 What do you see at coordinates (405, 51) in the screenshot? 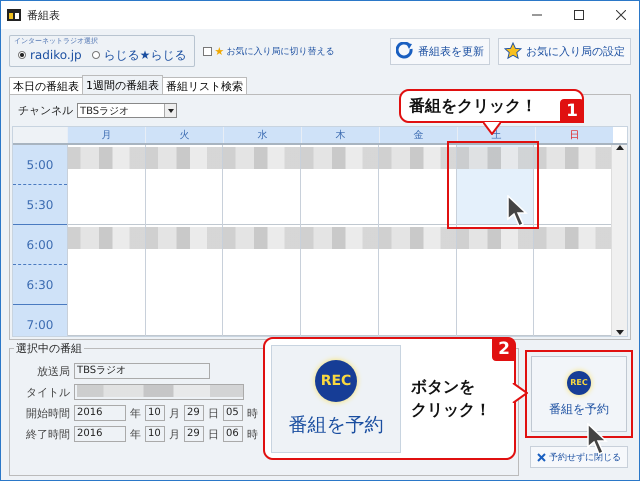
I see `refresh-icon` at bounding box center [405, 51].